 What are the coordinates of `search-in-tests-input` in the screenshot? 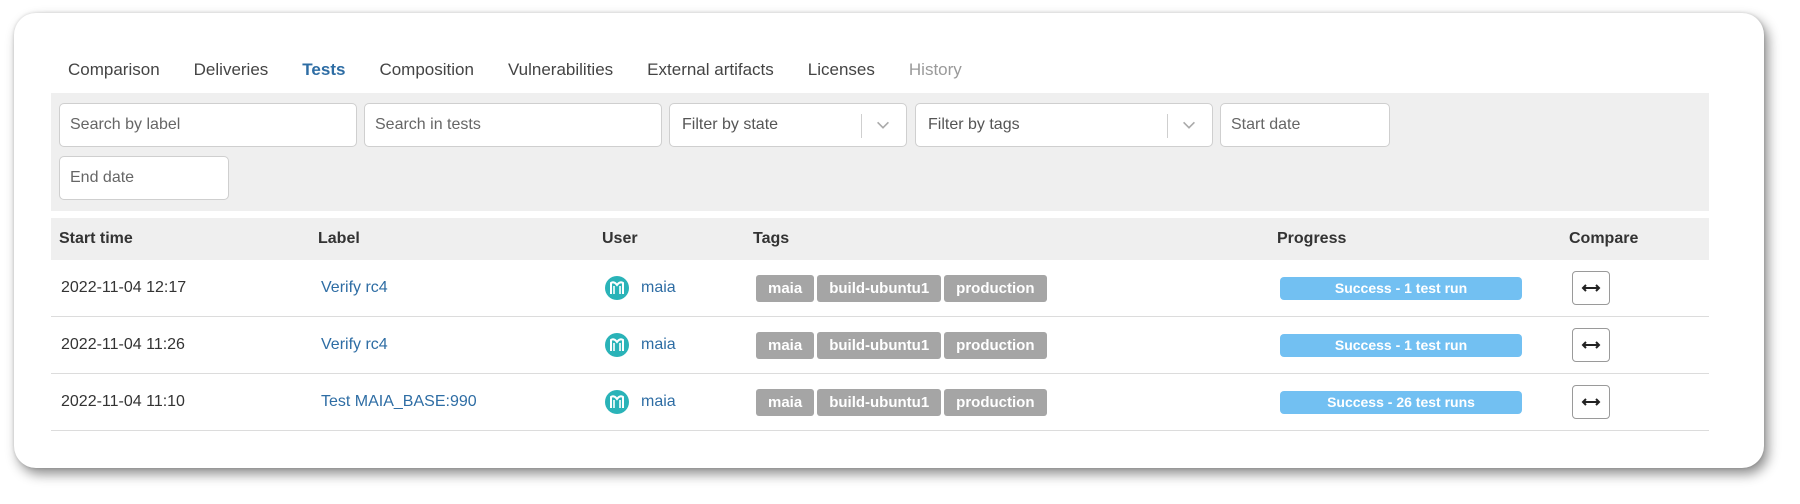 It's located at (513, 125).